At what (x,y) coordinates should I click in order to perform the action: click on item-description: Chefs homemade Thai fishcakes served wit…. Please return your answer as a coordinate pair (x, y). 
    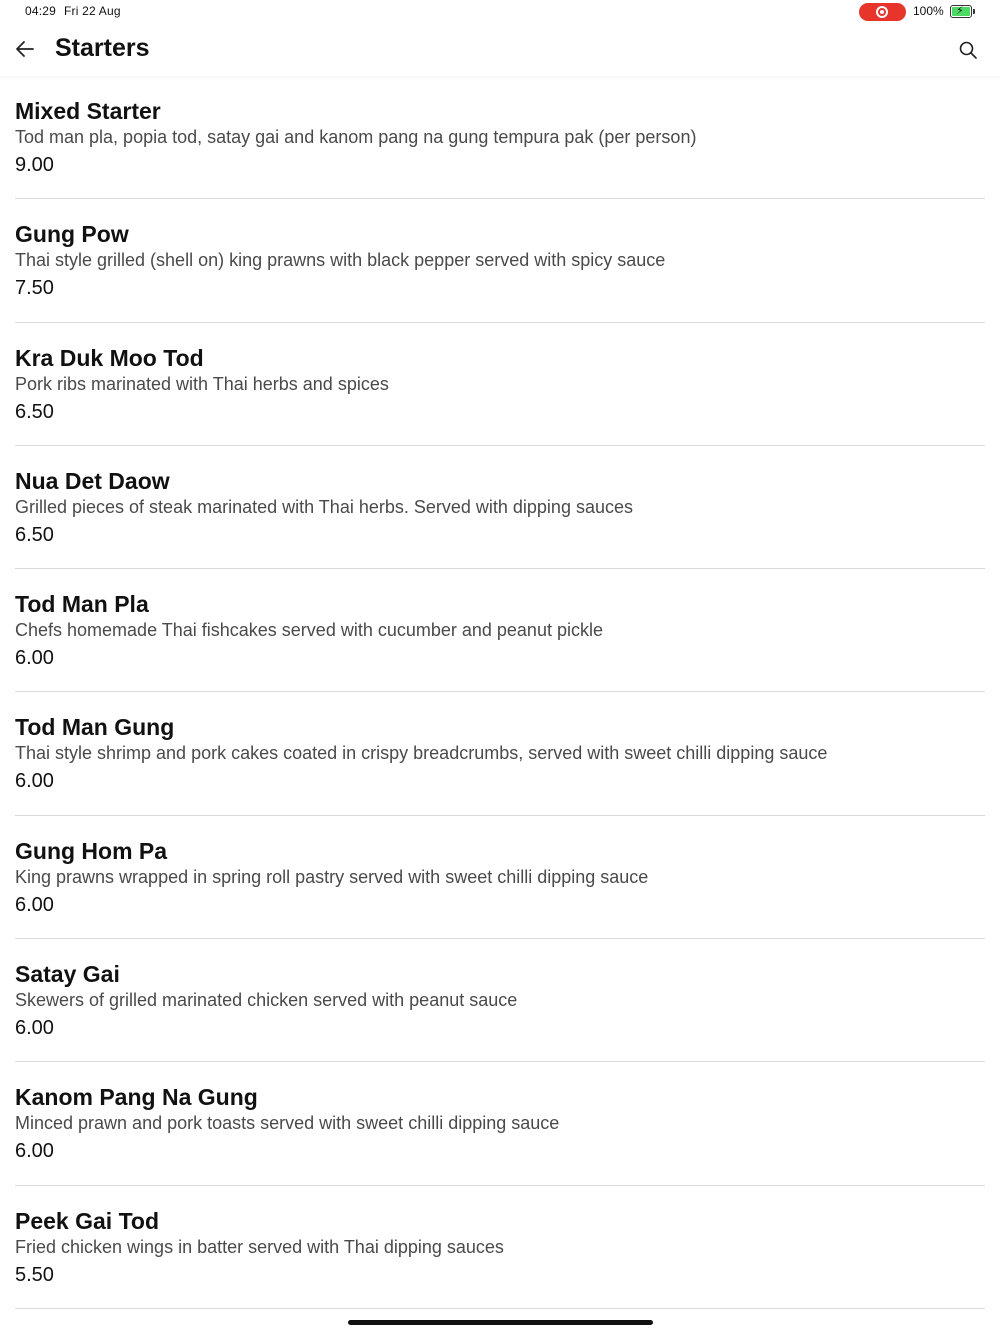
    Looking at the image, I should click on (309, 630).